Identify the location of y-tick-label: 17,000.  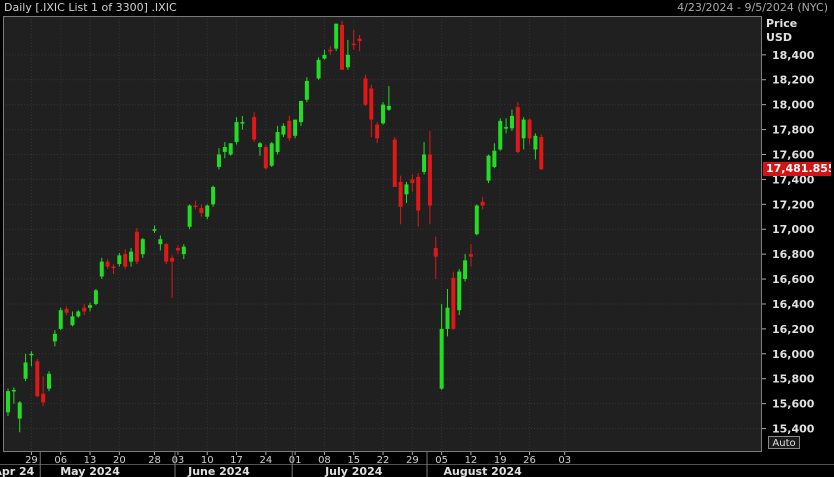
(793, 229).